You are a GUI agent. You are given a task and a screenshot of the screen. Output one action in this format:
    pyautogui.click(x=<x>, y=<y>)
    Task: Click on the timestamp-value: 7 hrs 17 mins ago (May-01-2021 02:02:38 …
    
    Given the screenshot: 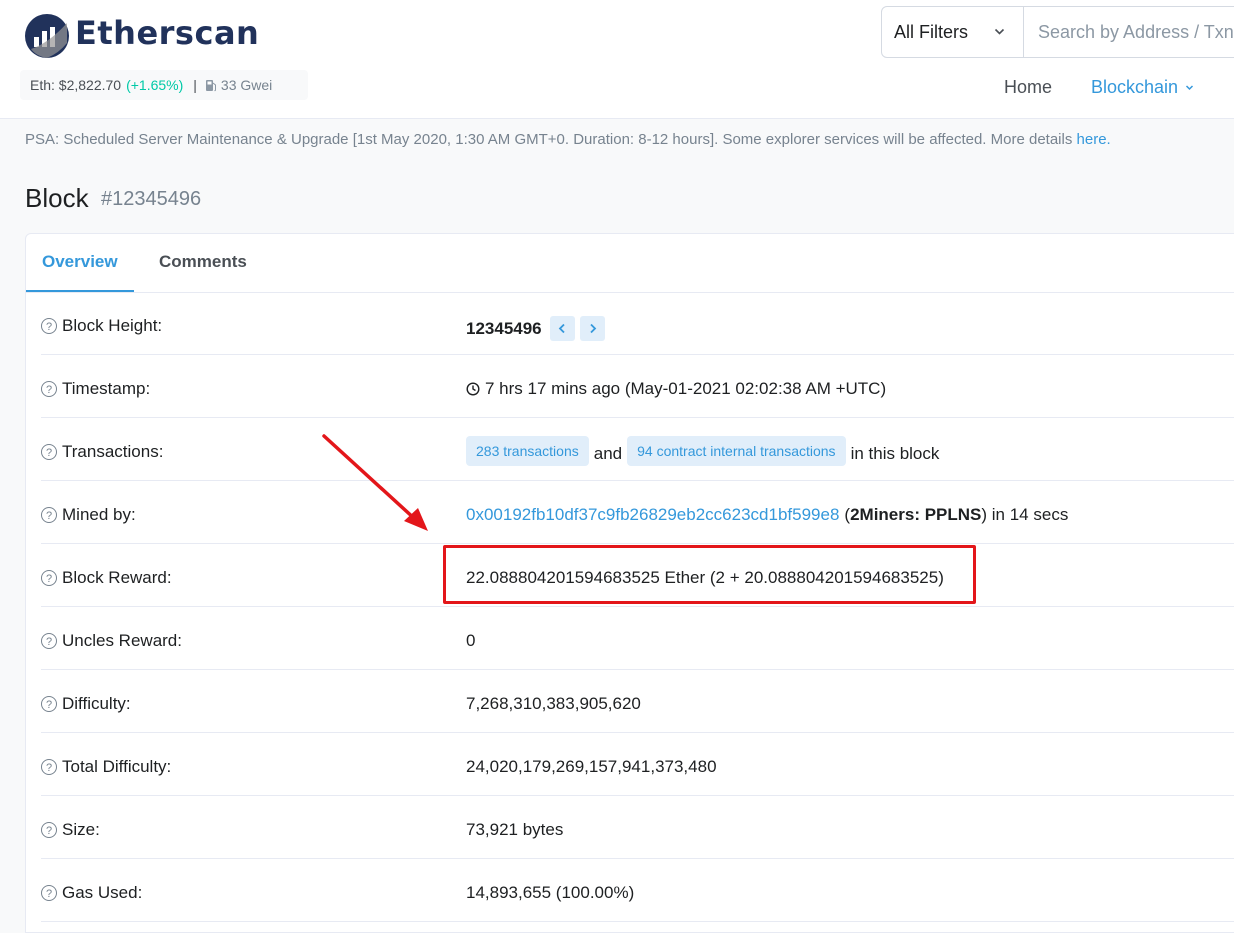 What is the action you would take?
    pyautogui.click(x=686, y=388)
    